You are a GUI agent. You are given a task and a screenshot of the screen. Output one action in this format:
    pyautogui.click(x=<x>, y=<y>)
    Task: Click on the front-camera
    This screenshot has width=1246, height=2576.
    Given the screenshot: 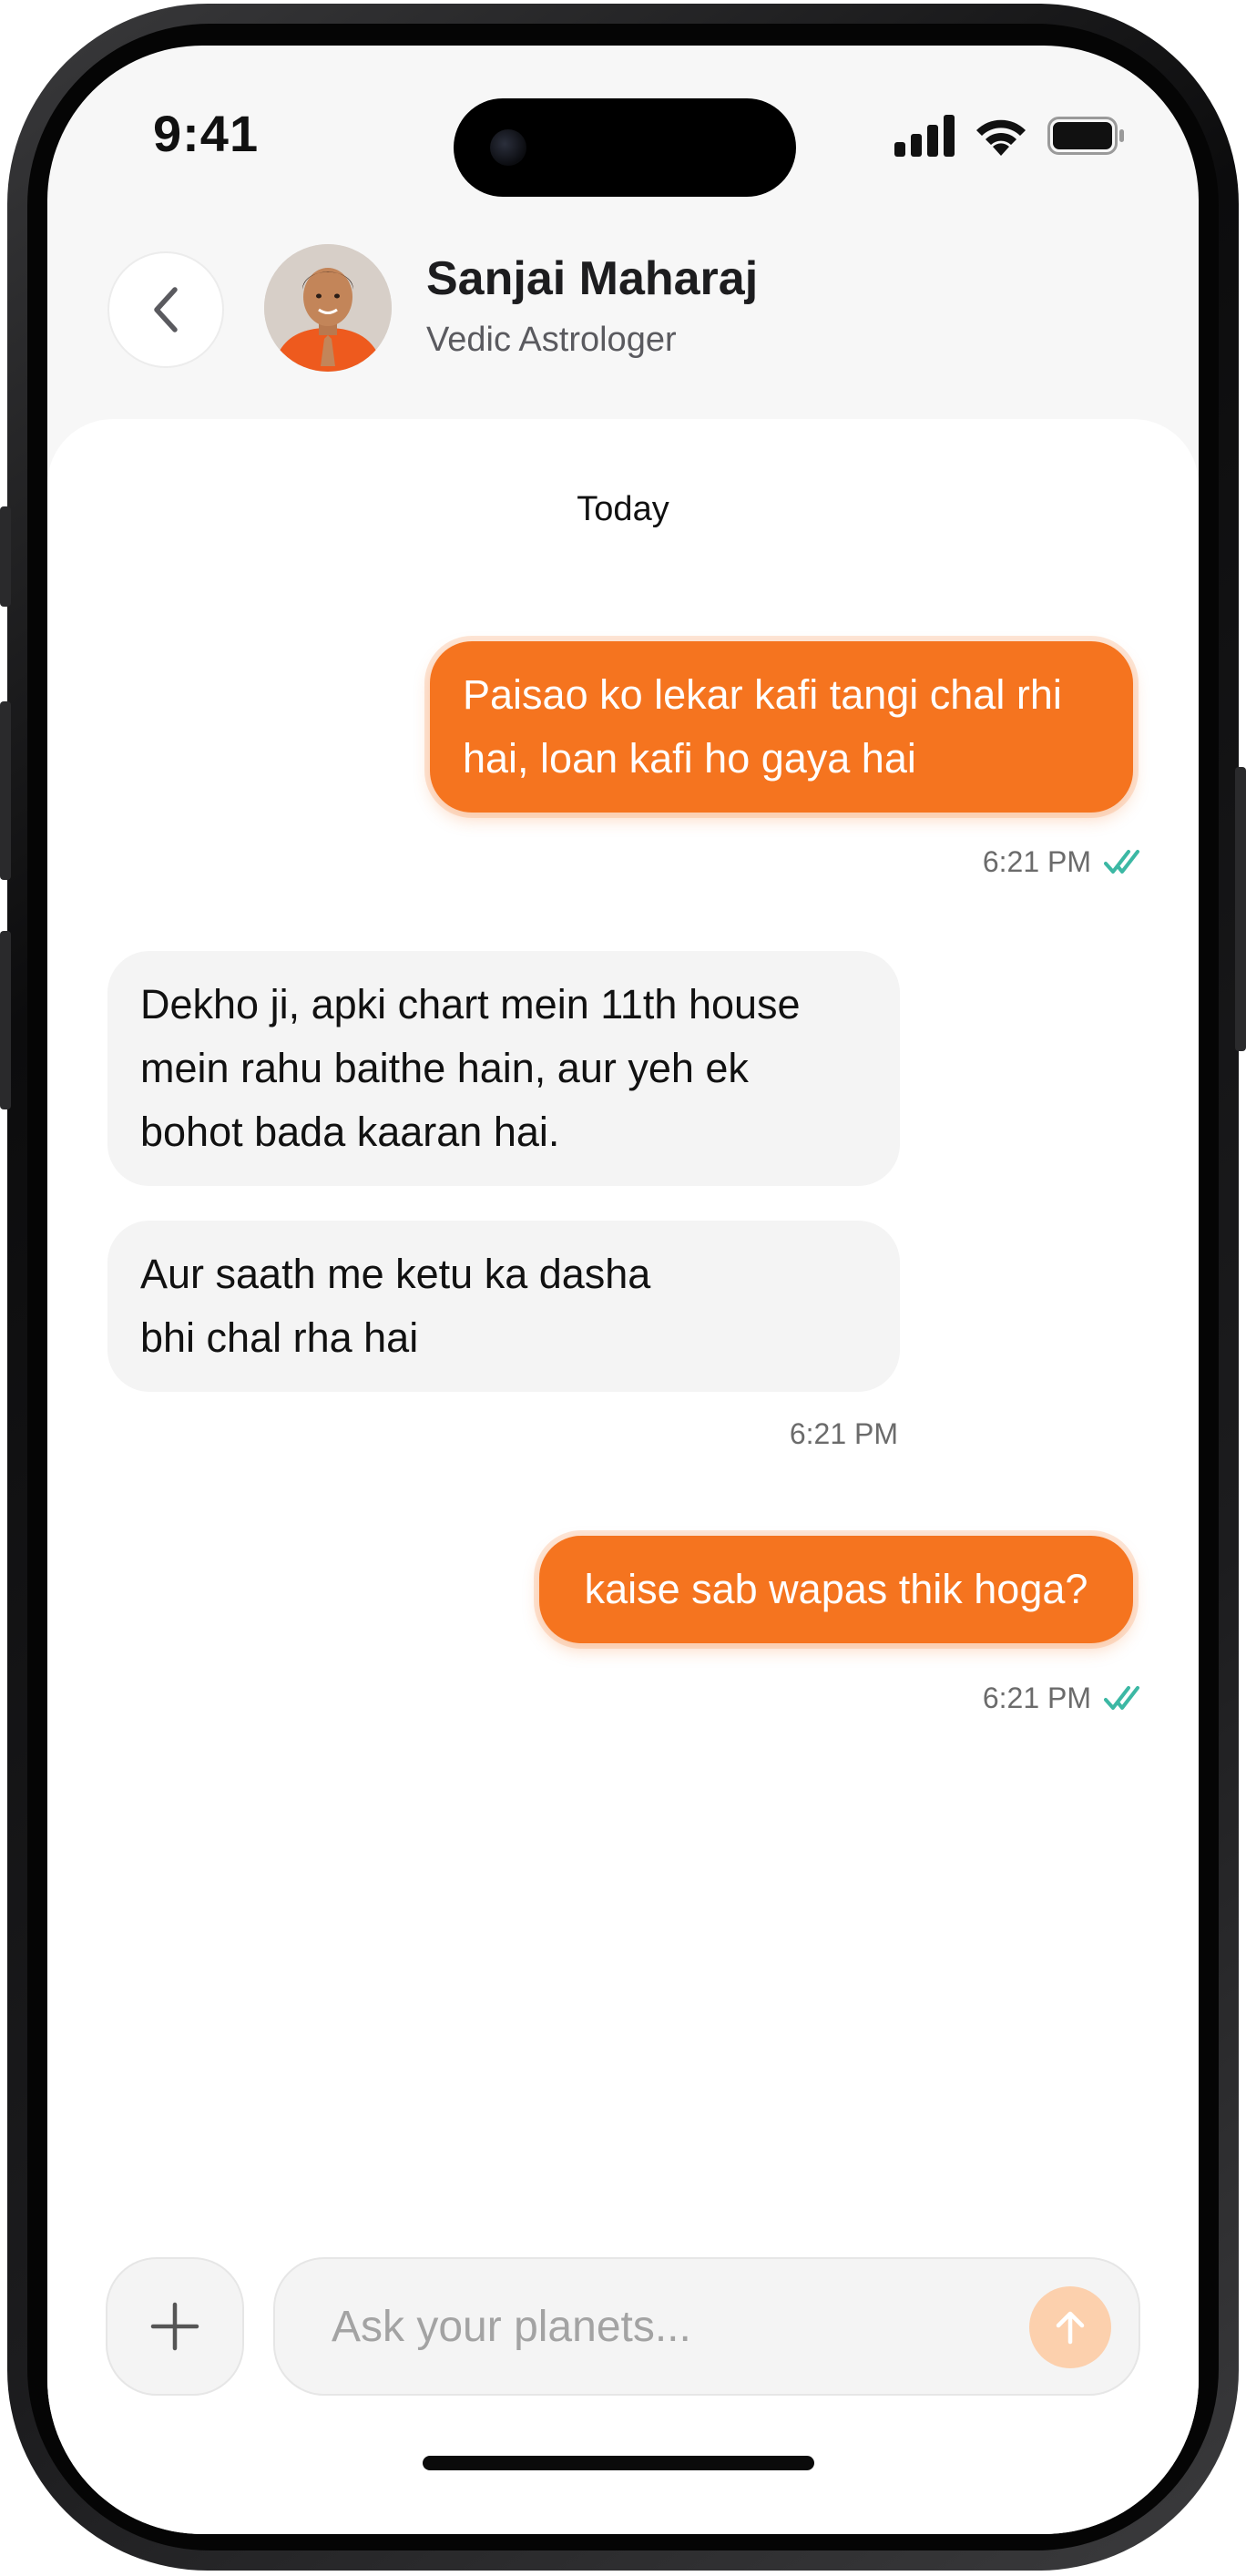 What is the action you would take?
    pyautogui.click(x=508, y=148)
    